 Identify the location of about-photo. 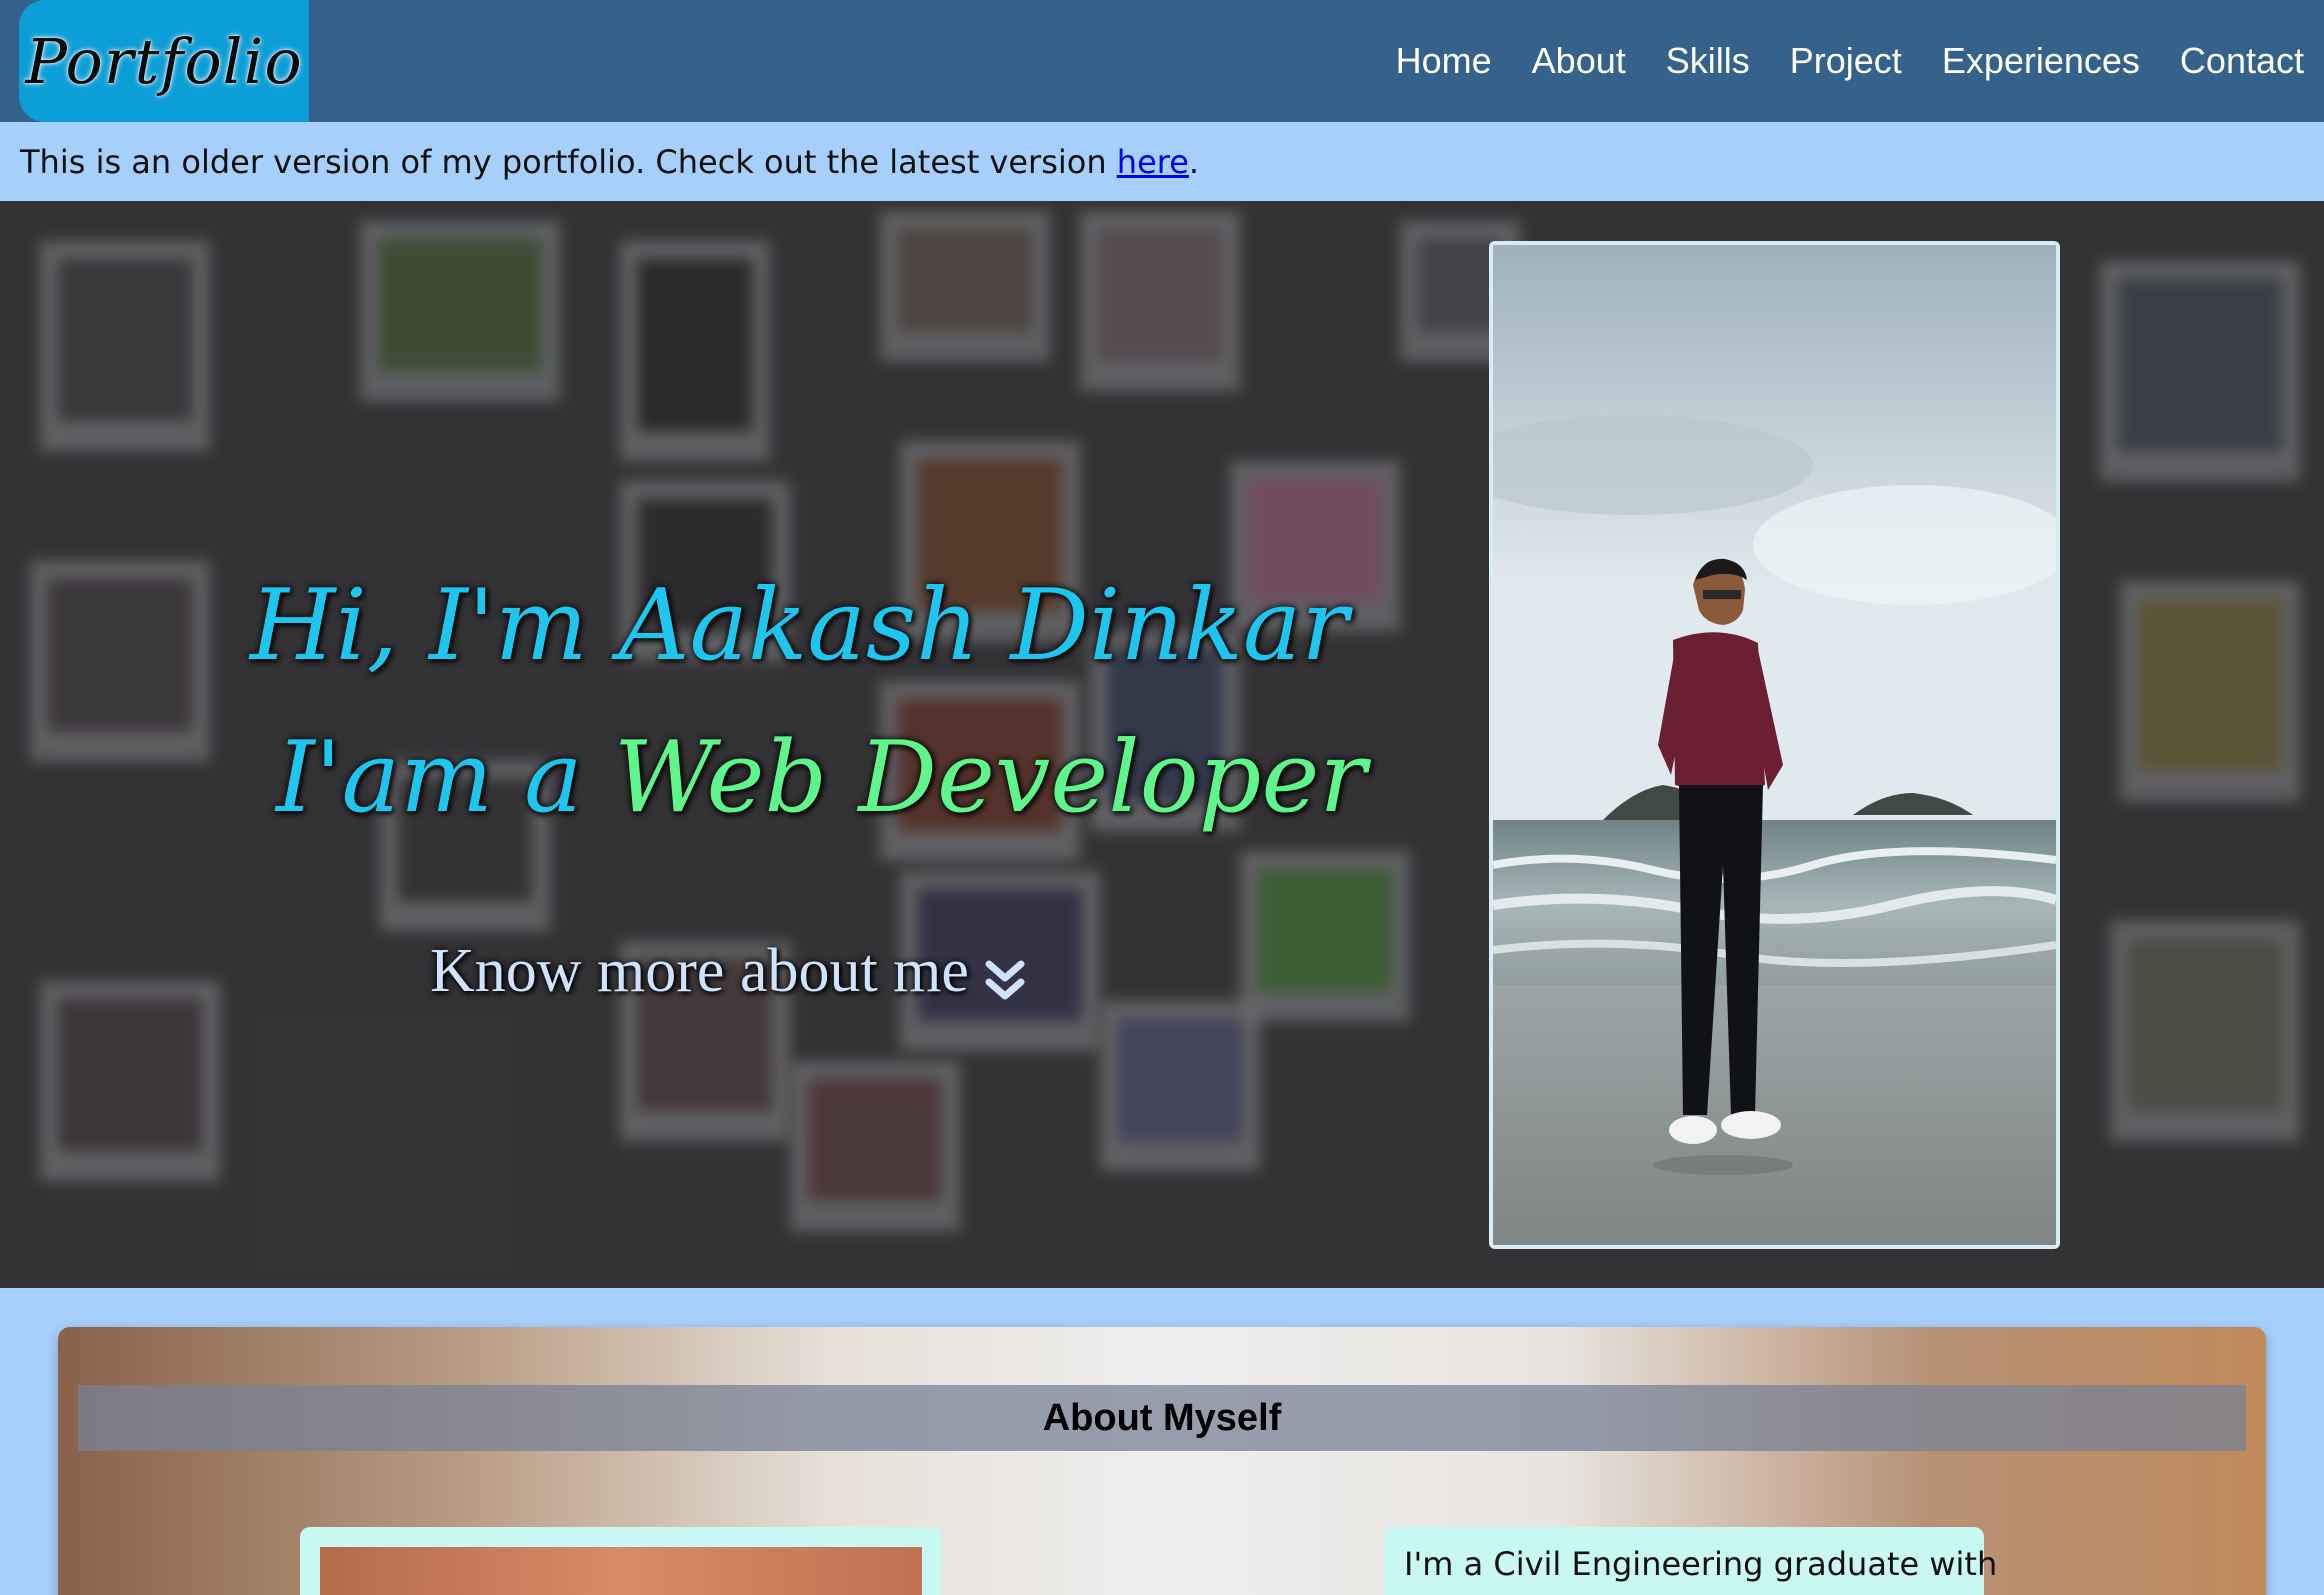
(621, 1571).